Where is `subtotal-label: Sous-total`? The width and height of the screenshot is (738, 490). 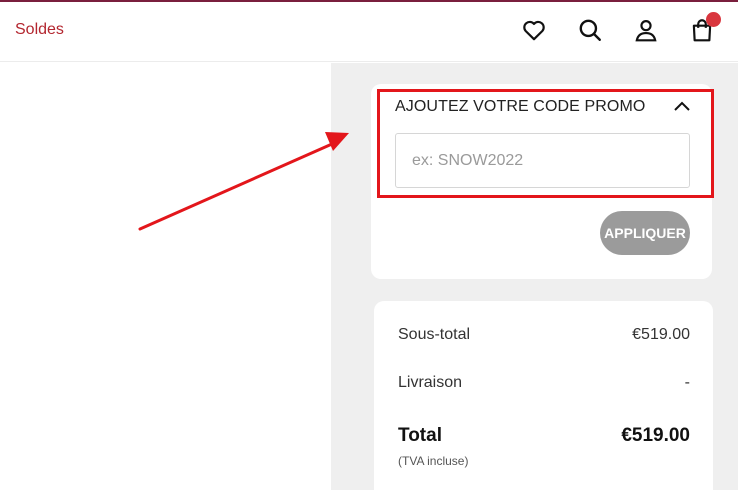 subtotal-label: Sous-total is located at coordinates (434, 334).